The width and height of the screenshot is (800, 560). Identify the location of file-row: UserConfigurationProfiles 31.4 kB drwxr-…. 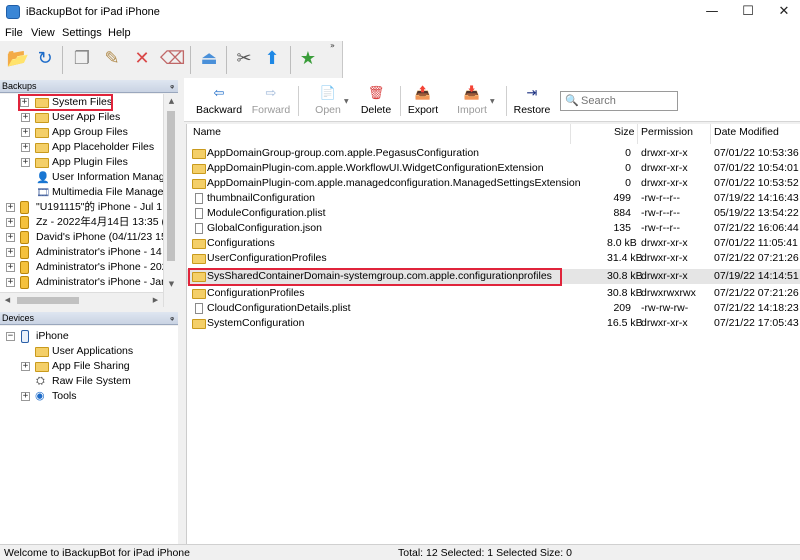
(493, 258).